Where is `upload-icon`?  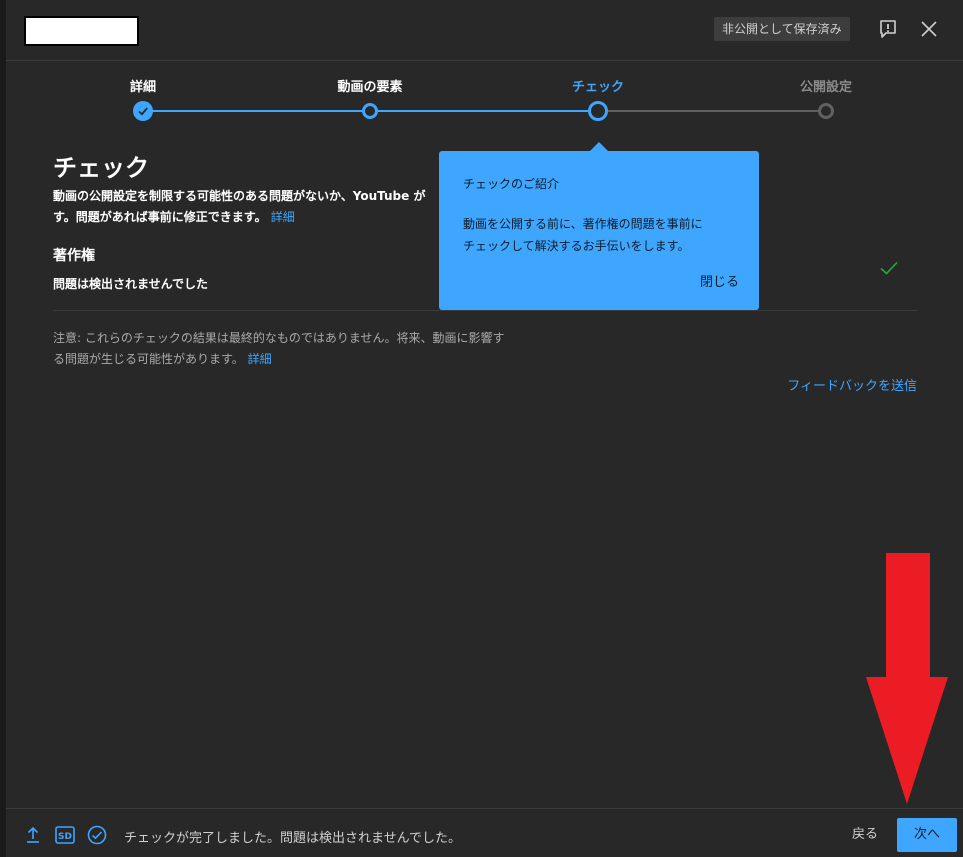 upload-icon is located at coordinates (33, 835).